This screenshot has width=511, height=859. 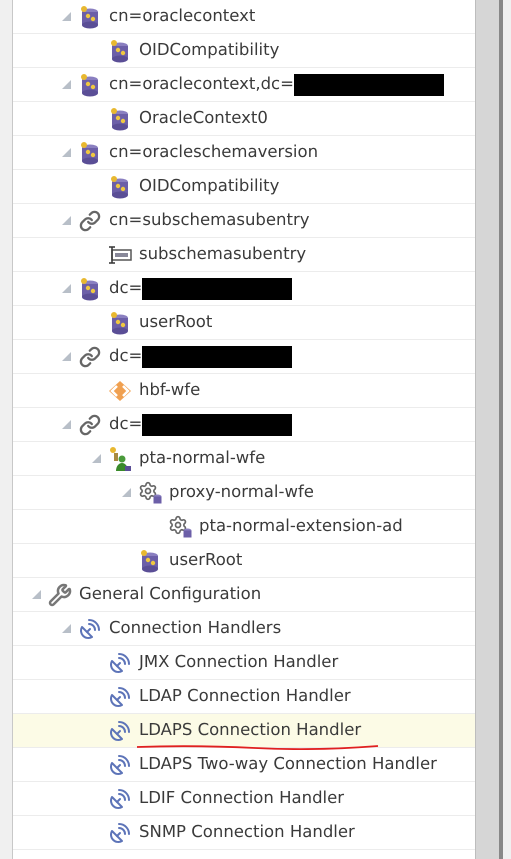 What do you see at coordinates (247, 832) in the screenshot?
I see `node-label: SNMP Connection Handler` at bounding box center [247, 832].